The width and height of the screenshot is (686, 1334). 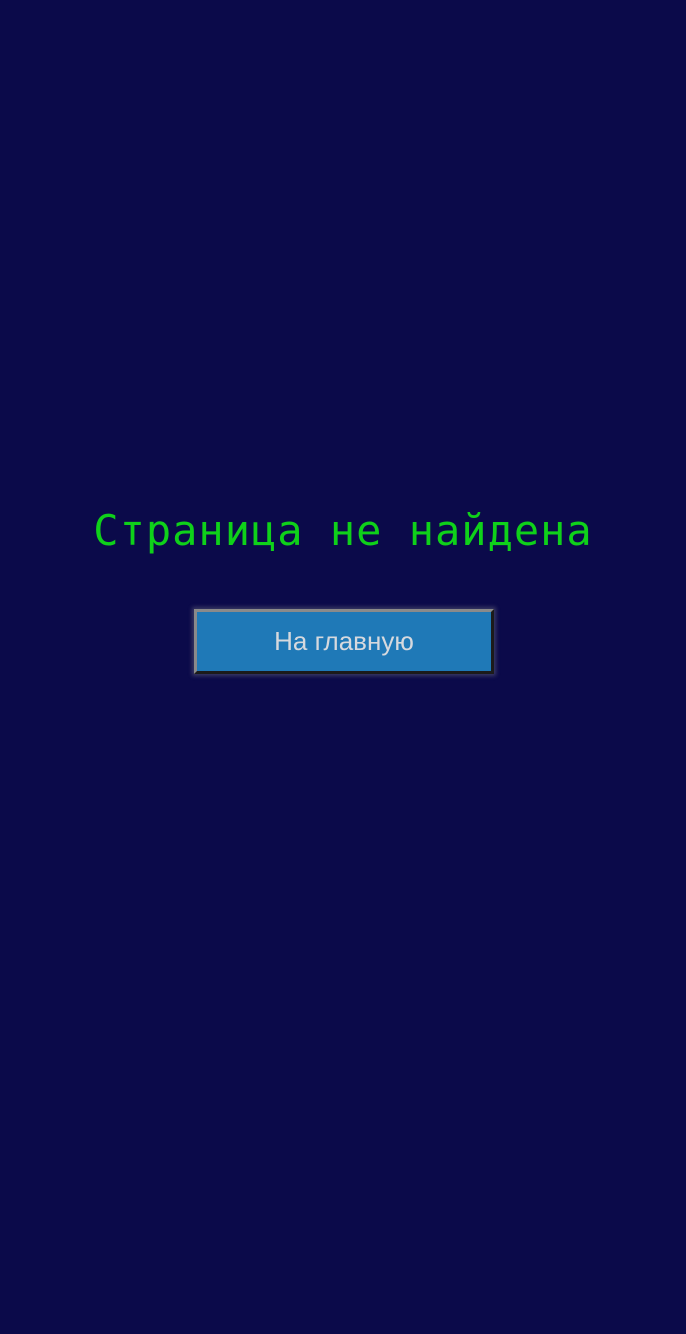 I want to click on home-button: На главную, so click(x=344, y=641).